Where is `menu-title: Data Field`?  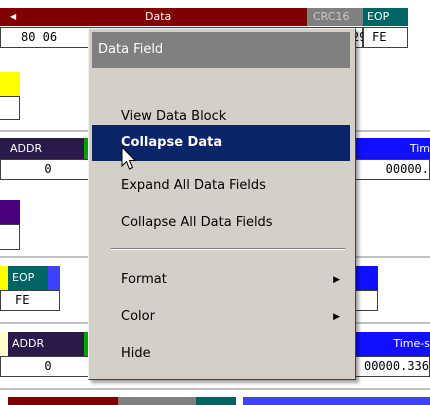
menu-title: Data Field is located at coordinates (221, 50).